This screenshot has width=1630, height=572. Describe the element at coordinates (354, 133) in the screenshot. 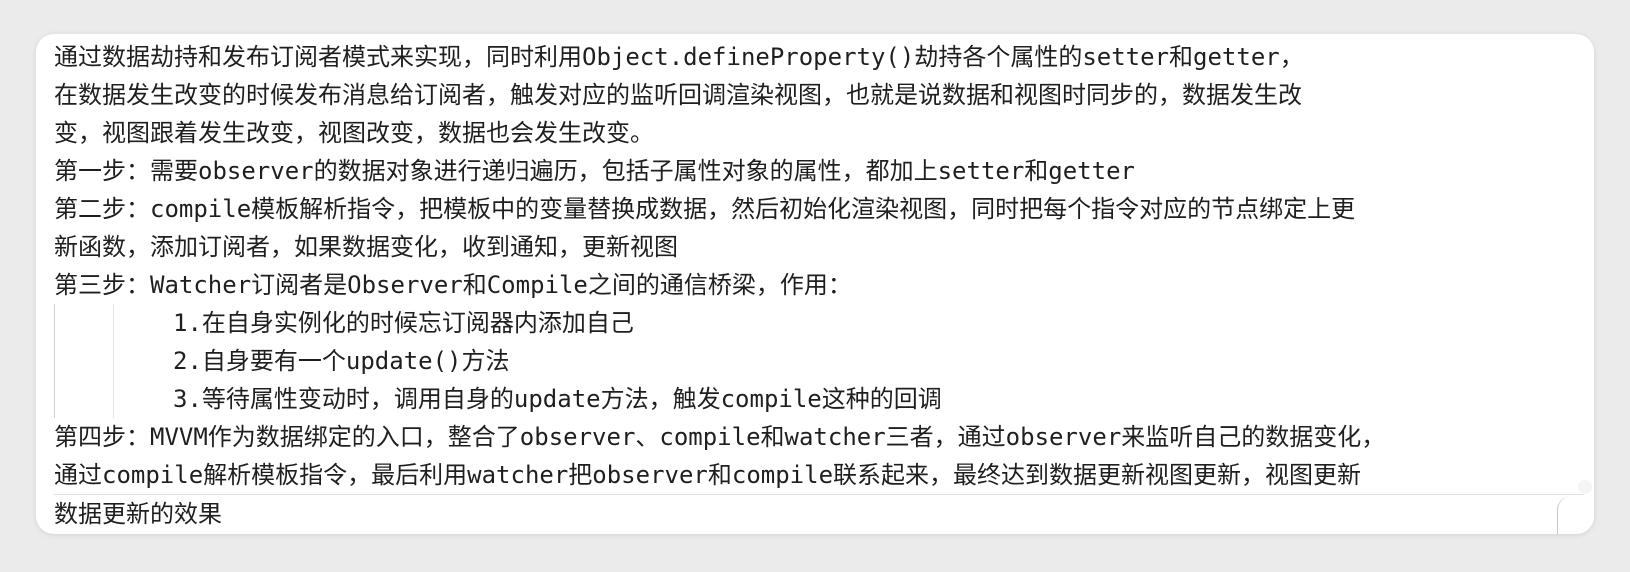

I see `paragraph-line-3: 变，视图跟着发生改变，视图改变，数据也会发生改变。` at that location.